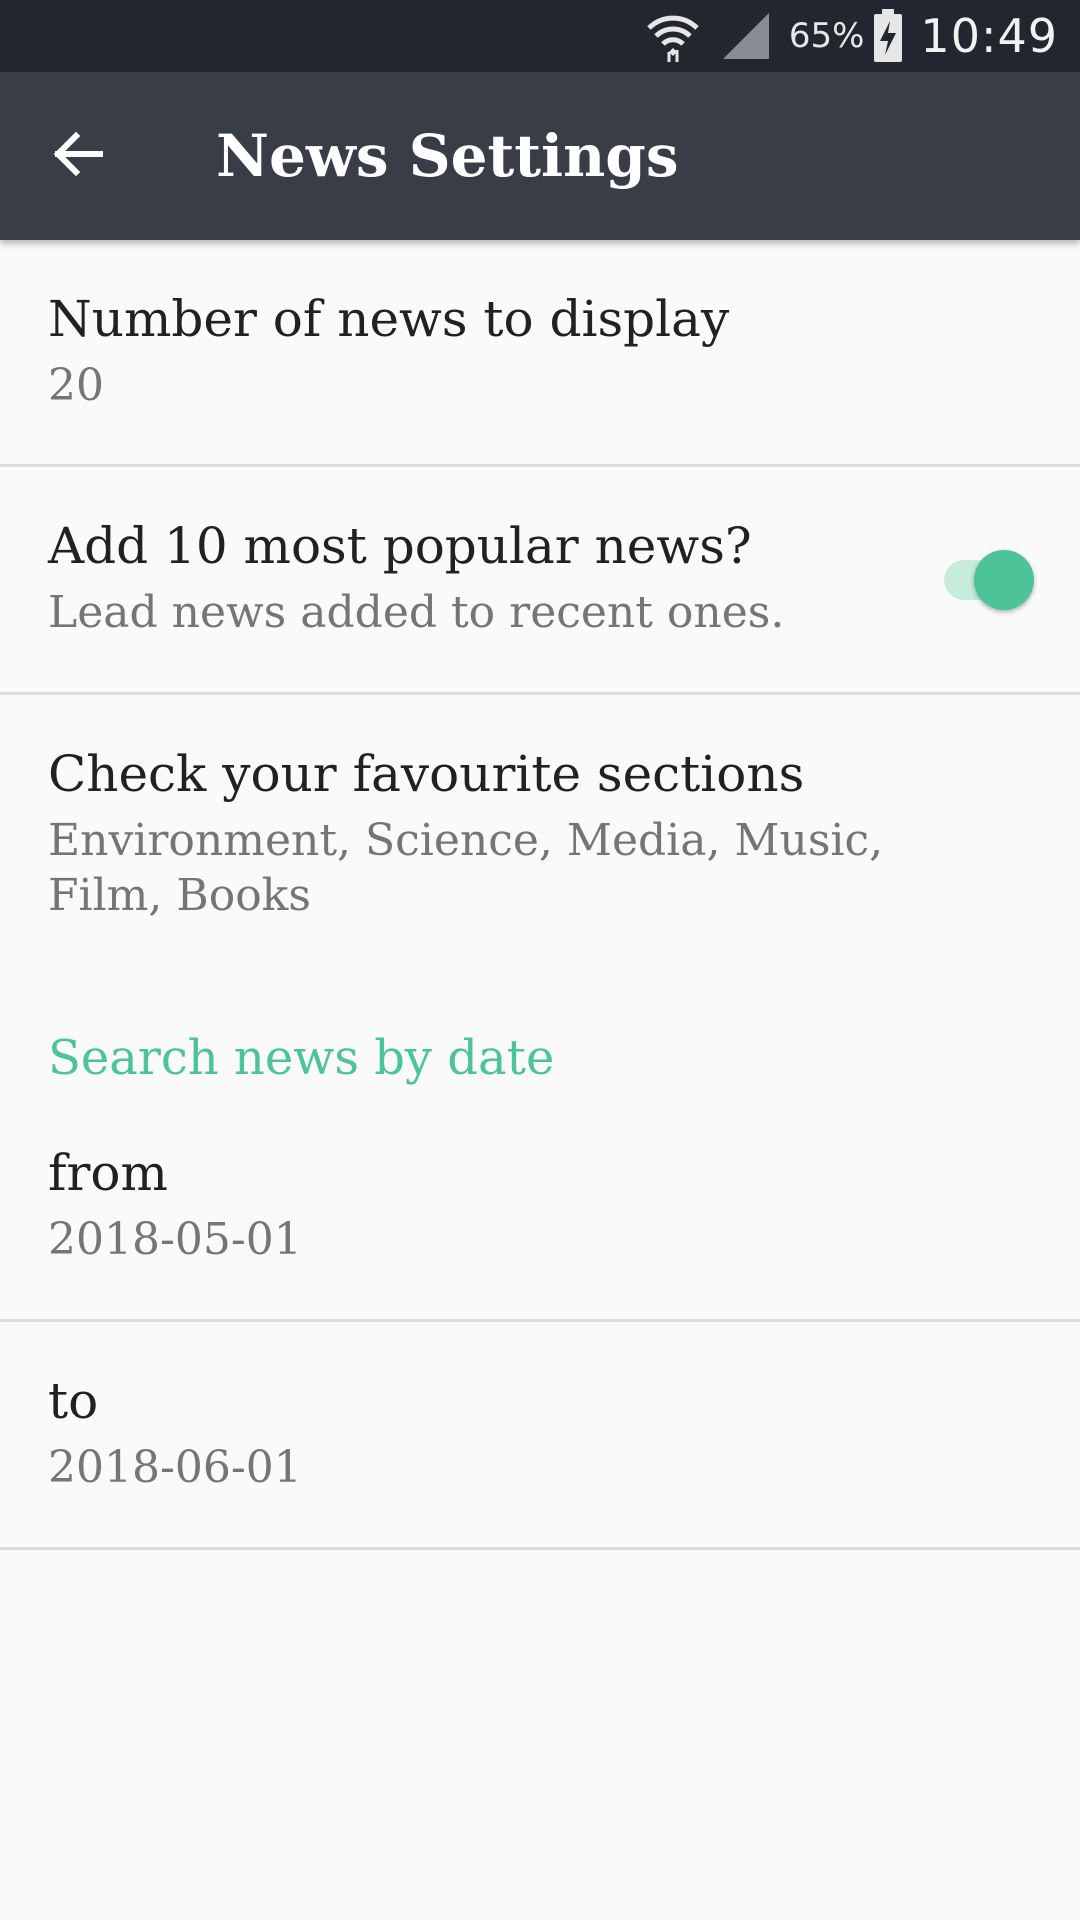  What do you see at coordinates (175, 1239) in the screenshot?
I see `pref-summary: 2018-05-01` at bounding box center [175, 1239].